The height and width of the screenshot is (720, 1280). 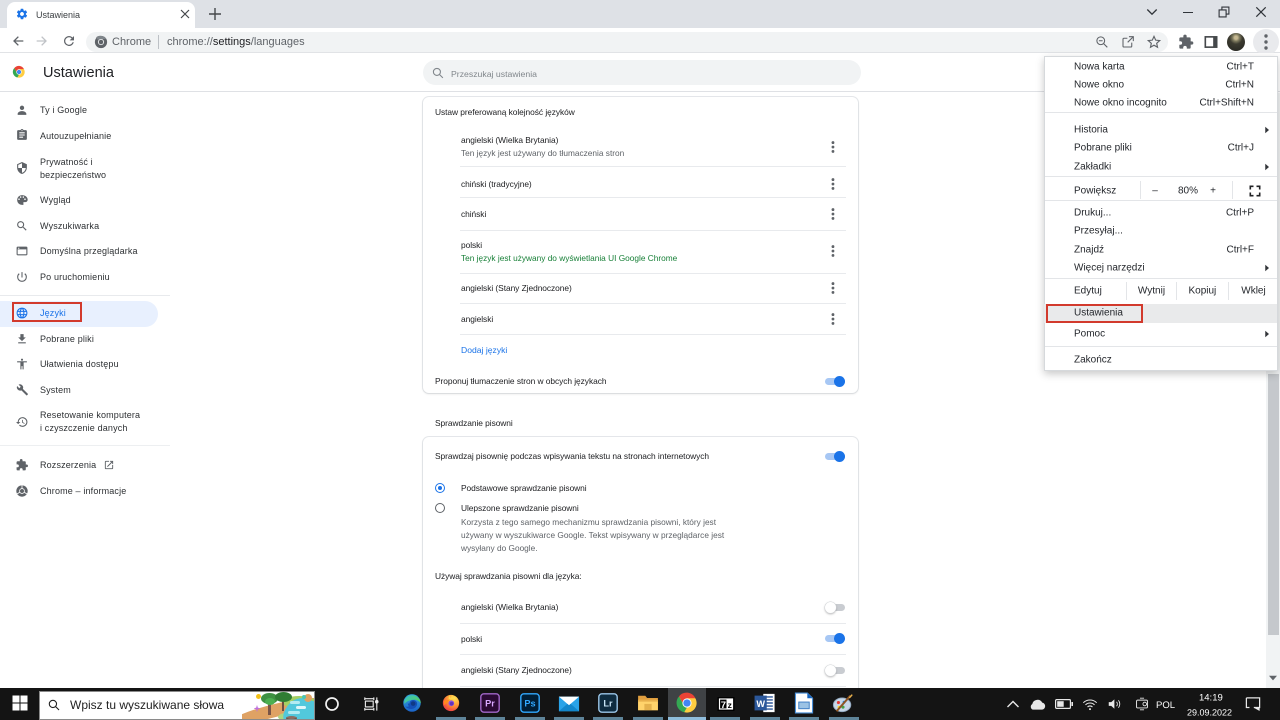 What do you see at coordinates (490, 704) in the screenshot?
I see `svg-text: Pr` at bounding box center [490, 704].